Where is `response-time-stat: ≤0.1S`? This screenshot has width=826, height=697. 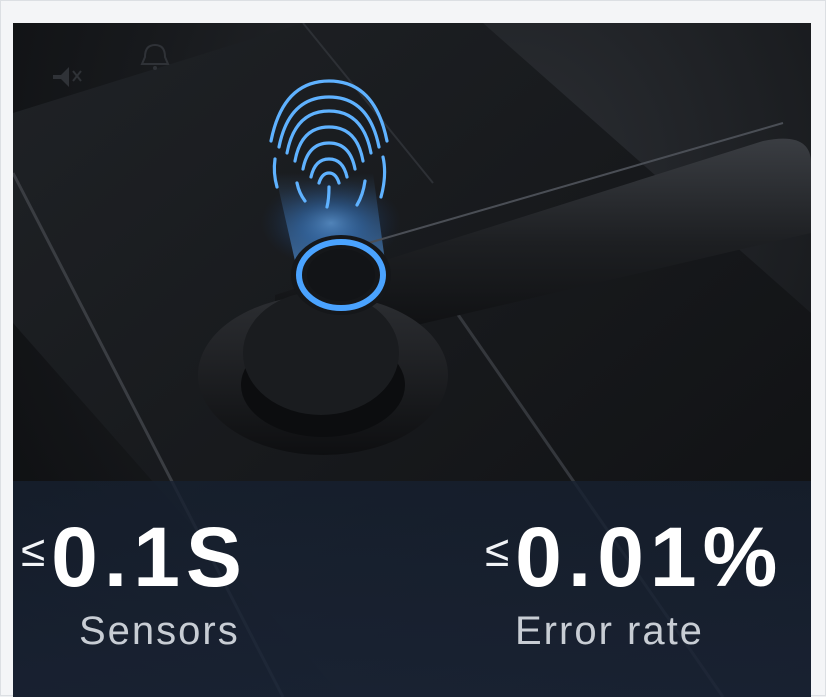
response-time-stat: ≤0.1S is located at coordinates (134, 557).